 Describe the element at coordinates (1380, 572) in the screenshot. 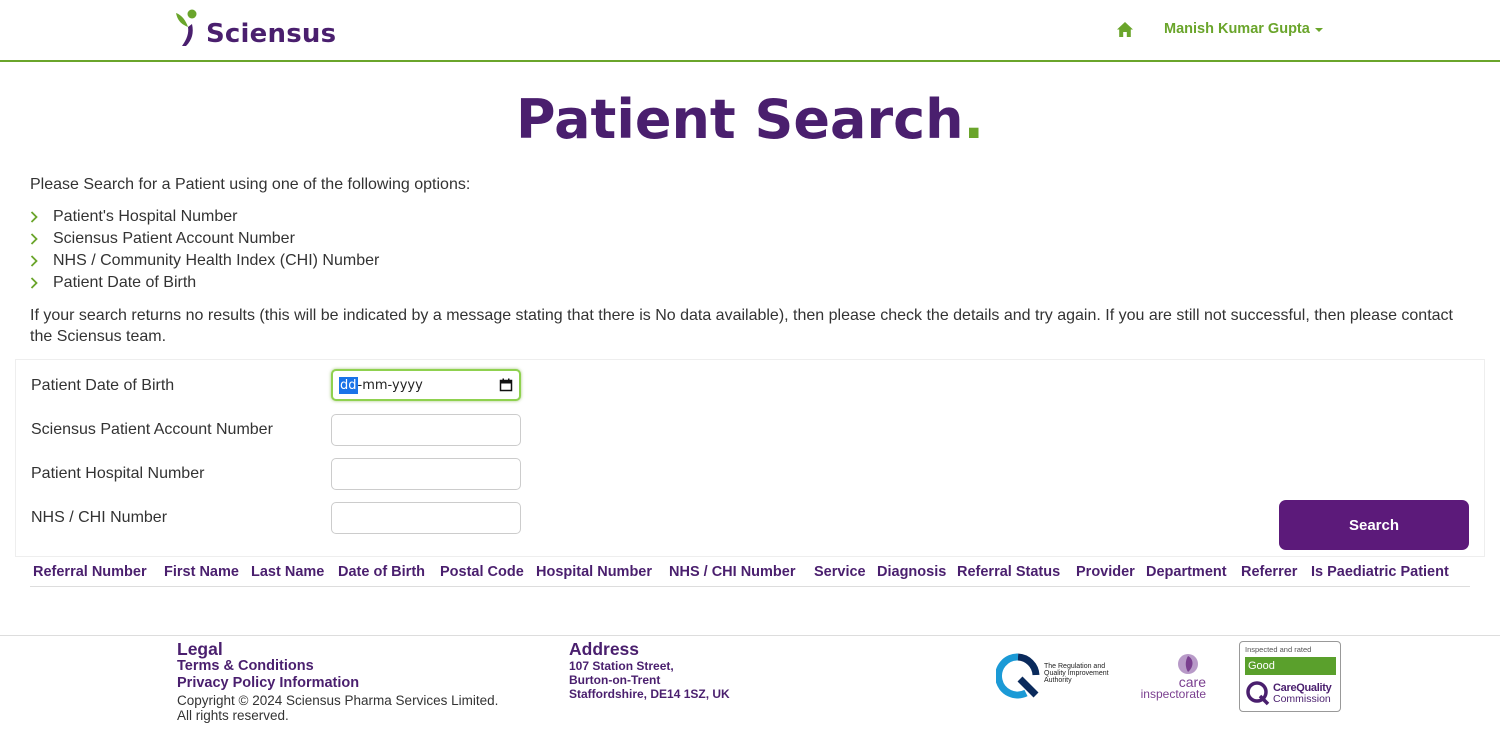

I see `column-header: Is Paediatric Patient` at that location.